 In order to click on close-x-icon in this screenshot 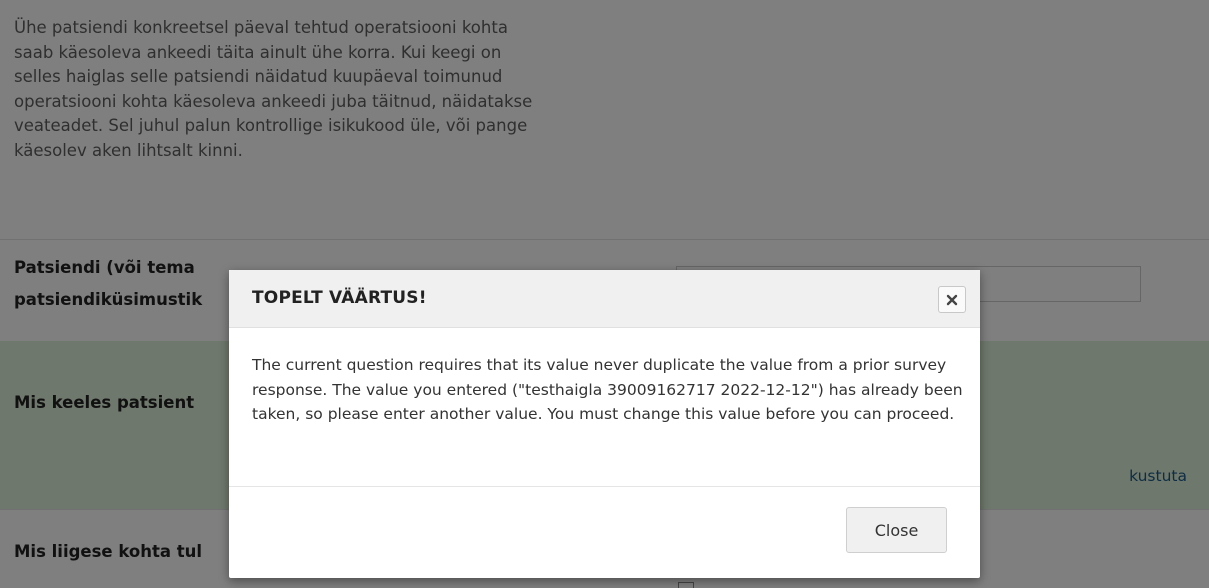, I will do `click(952, 299)`.